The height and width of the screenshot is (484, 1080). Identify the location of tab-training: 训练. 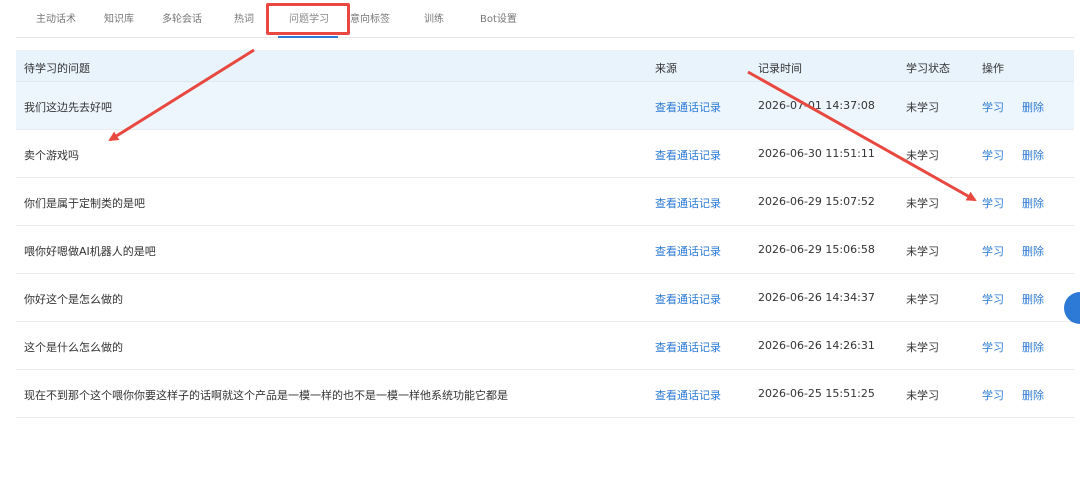
(434, 17).